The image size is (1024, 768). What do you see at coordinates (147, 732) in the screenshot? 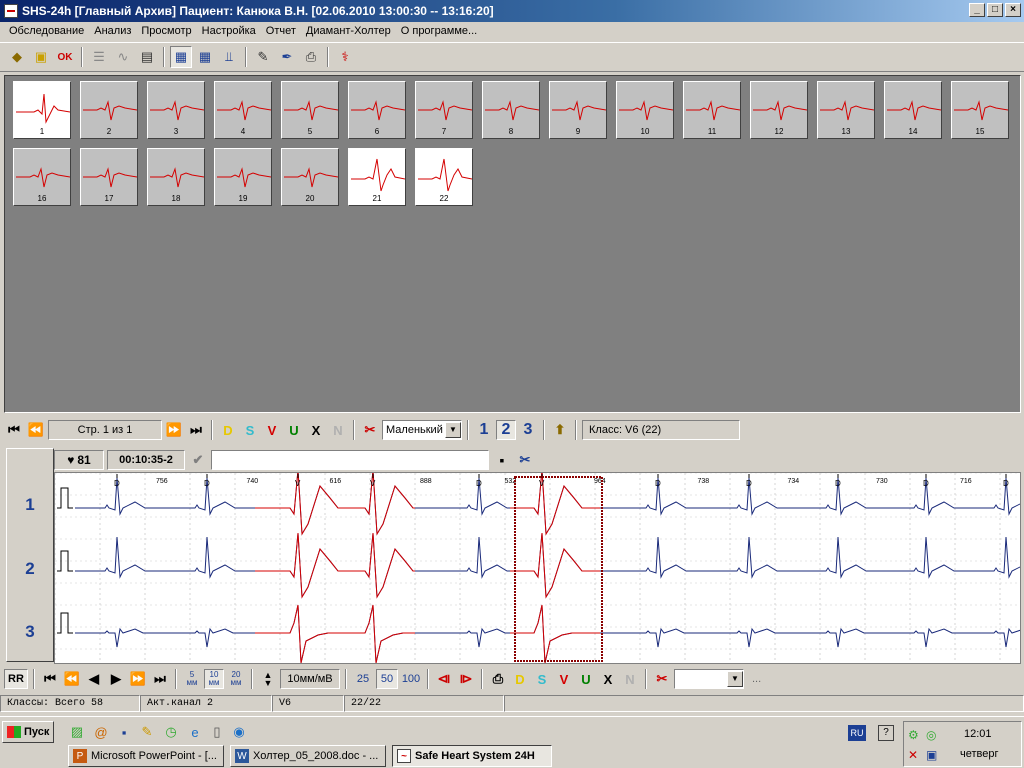
I see `ql-tool-icon: ✎` at bounding box center [147, 732].